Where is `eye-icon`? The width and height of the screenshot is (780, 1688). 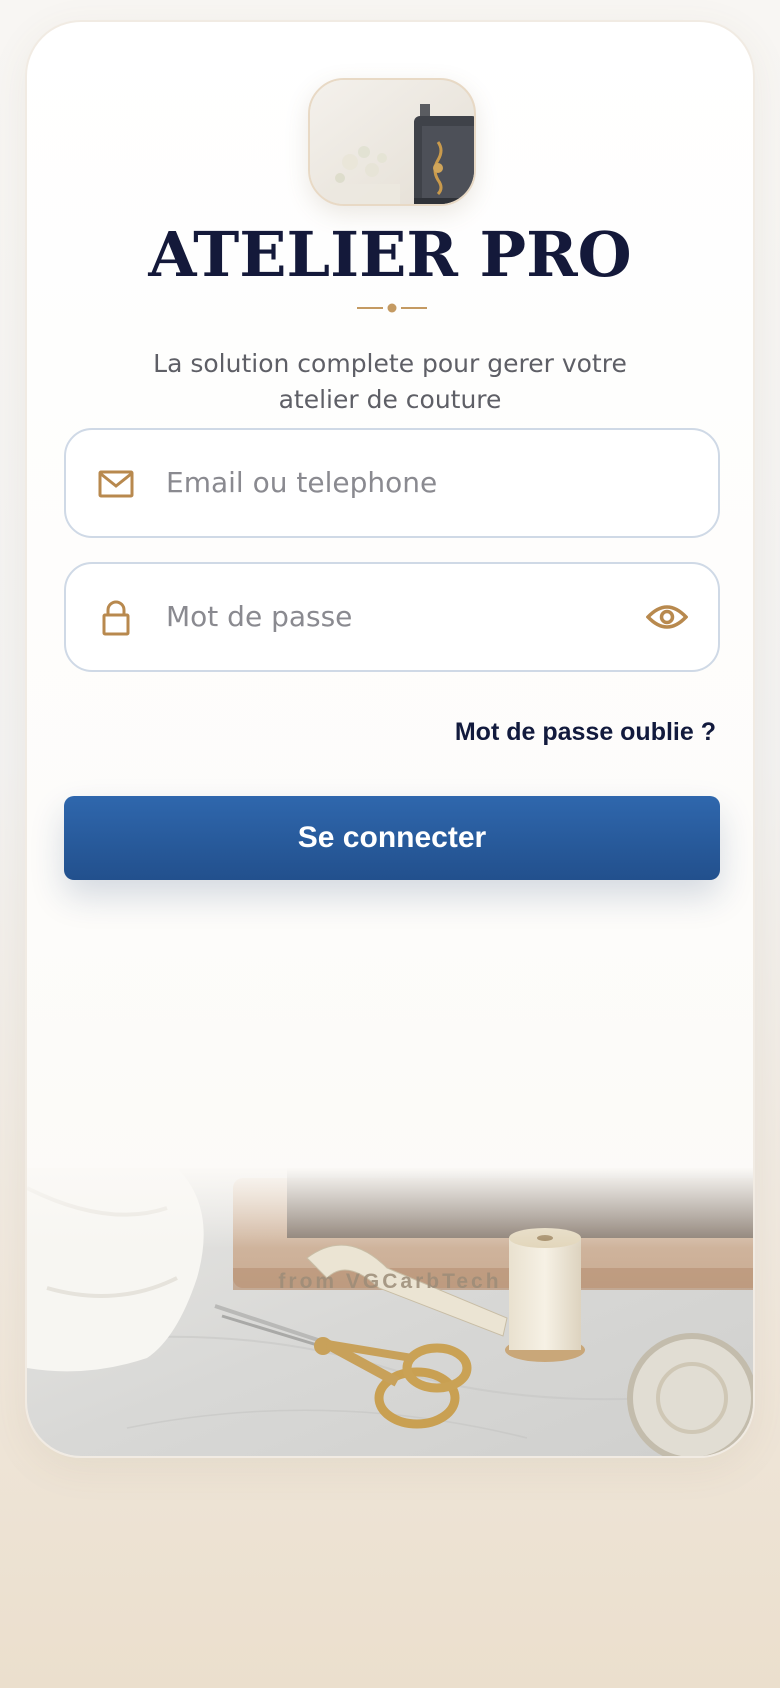 eye-icon is located at coordinates (667, 617).